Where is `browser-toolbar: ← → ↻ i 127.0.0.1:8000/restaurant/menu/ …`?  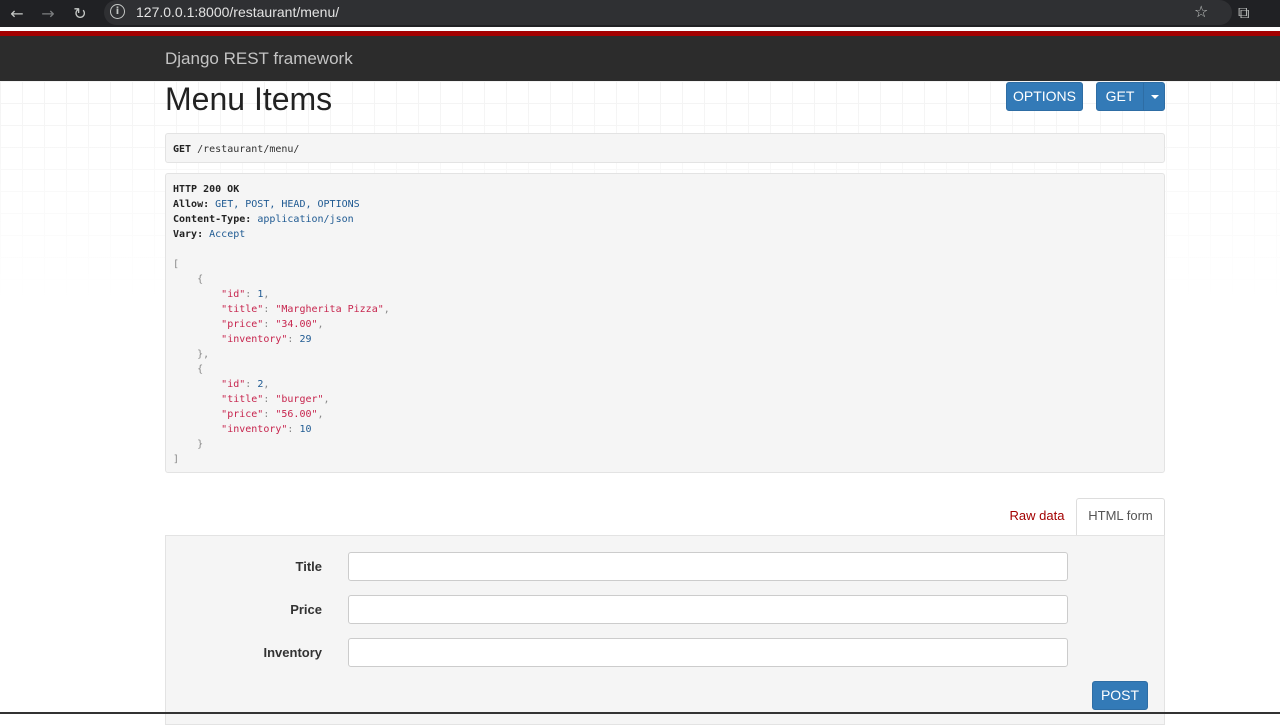 browser-toolbar: ← → ↻ i 127.0.0.1:8000/restaurant/menu/ … is located at coordinates (640, 13).